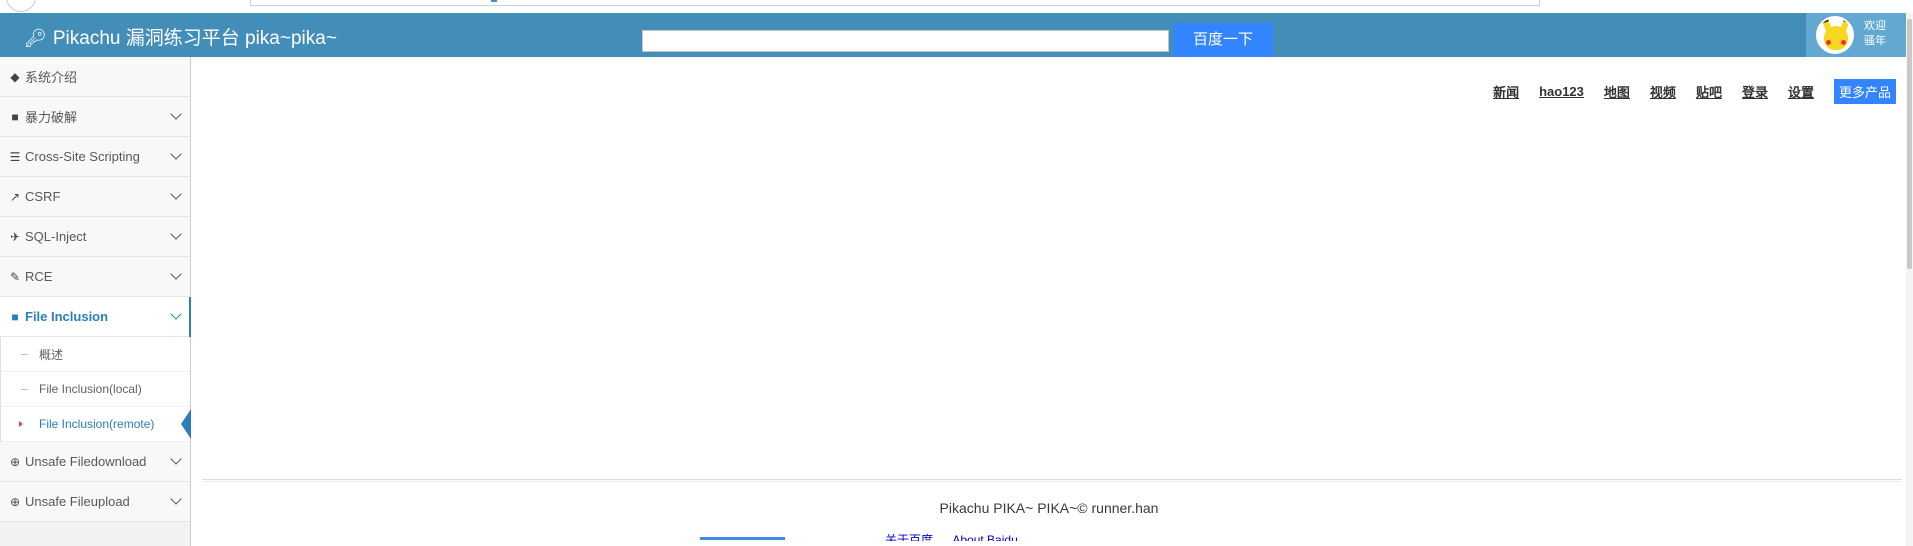  Describe the element at coordinates (984, 537) in the screenshot. I see `link-about-baidu-en: About Baidu` at that location.